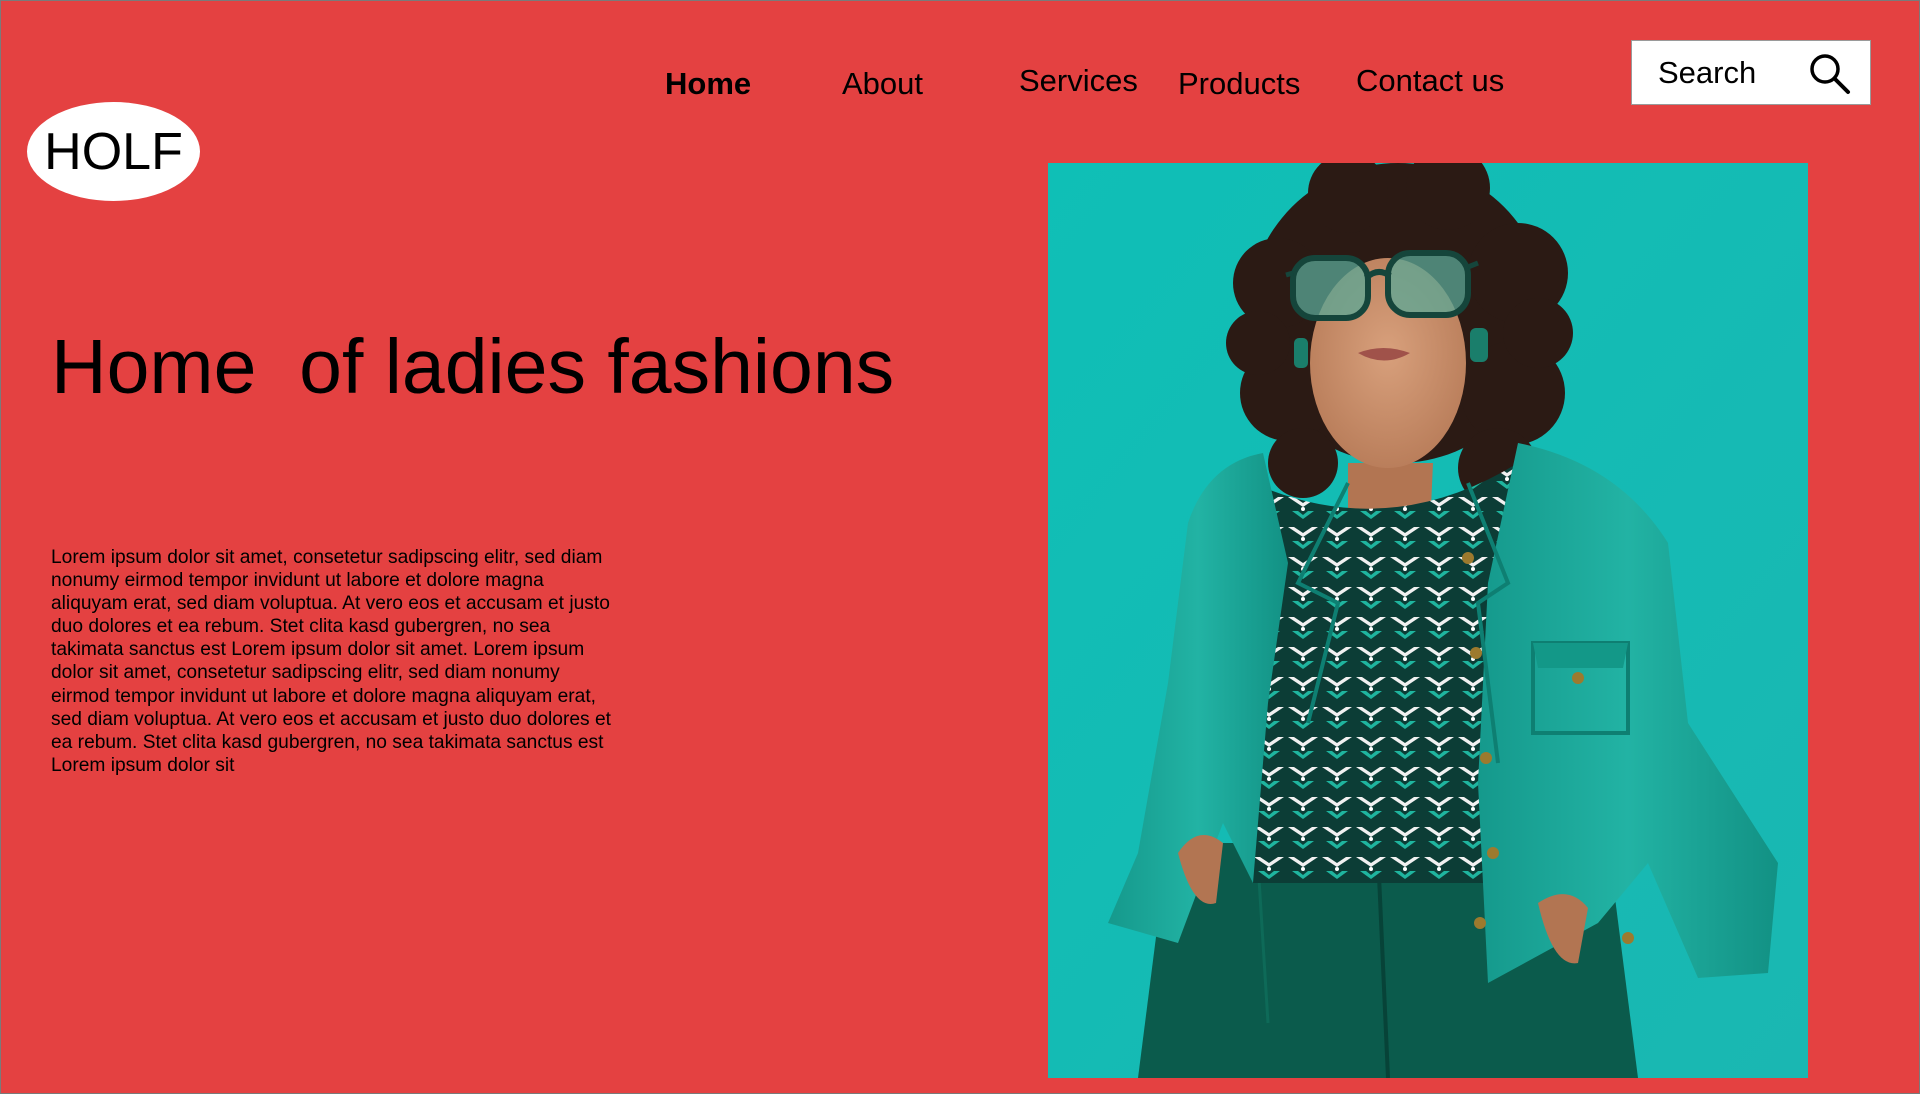 The image size is (1920, 1094). I want to click on nav-about-link: About, so click(882, 84).